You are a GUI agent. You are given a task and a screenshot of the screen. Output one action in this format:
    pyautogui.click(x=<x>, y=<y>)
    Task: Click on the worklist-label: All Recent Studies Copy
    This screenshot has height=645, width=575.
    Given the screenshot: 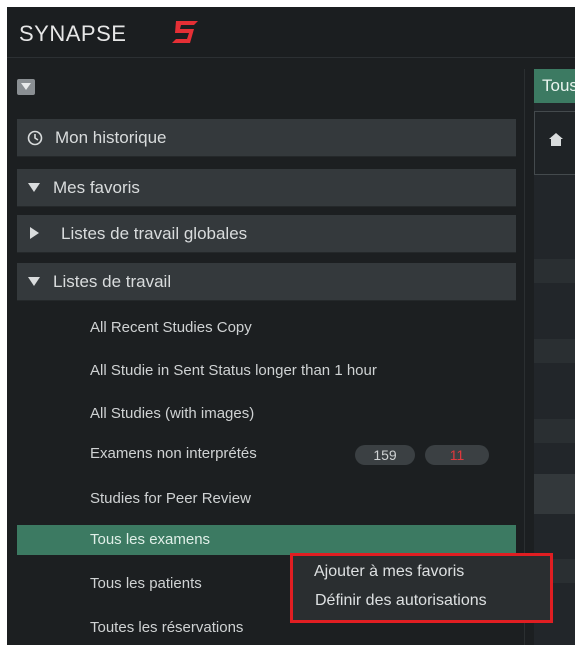 What is the action you would take?
    pyautogui.click(x=171, y=327)
    